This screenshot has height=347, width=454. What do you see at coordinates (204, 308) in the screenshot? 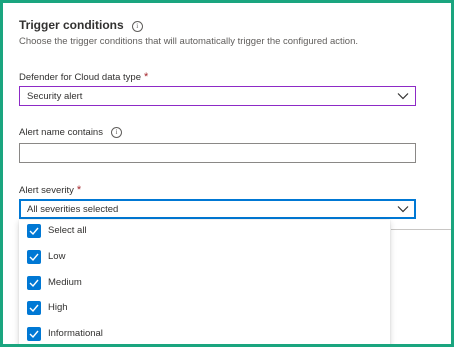
I see `option-high: High` at bounding box center [204, 308].